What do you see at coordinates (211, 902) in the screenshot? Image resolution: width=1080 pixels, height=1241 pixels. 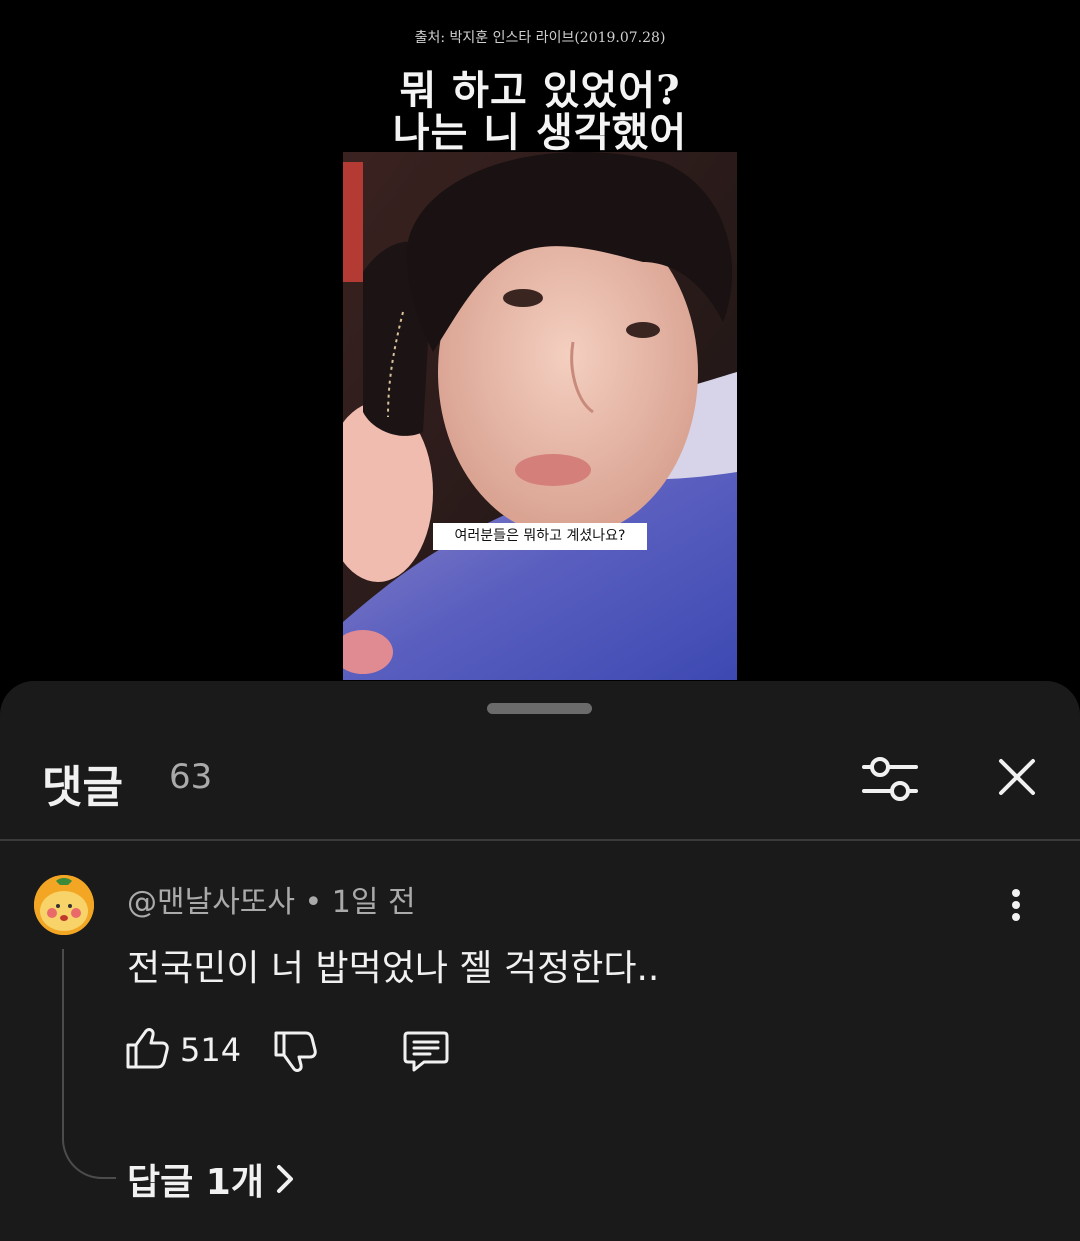 I see `comment-author: @맨날사또사` at bounding box center [211, 902].